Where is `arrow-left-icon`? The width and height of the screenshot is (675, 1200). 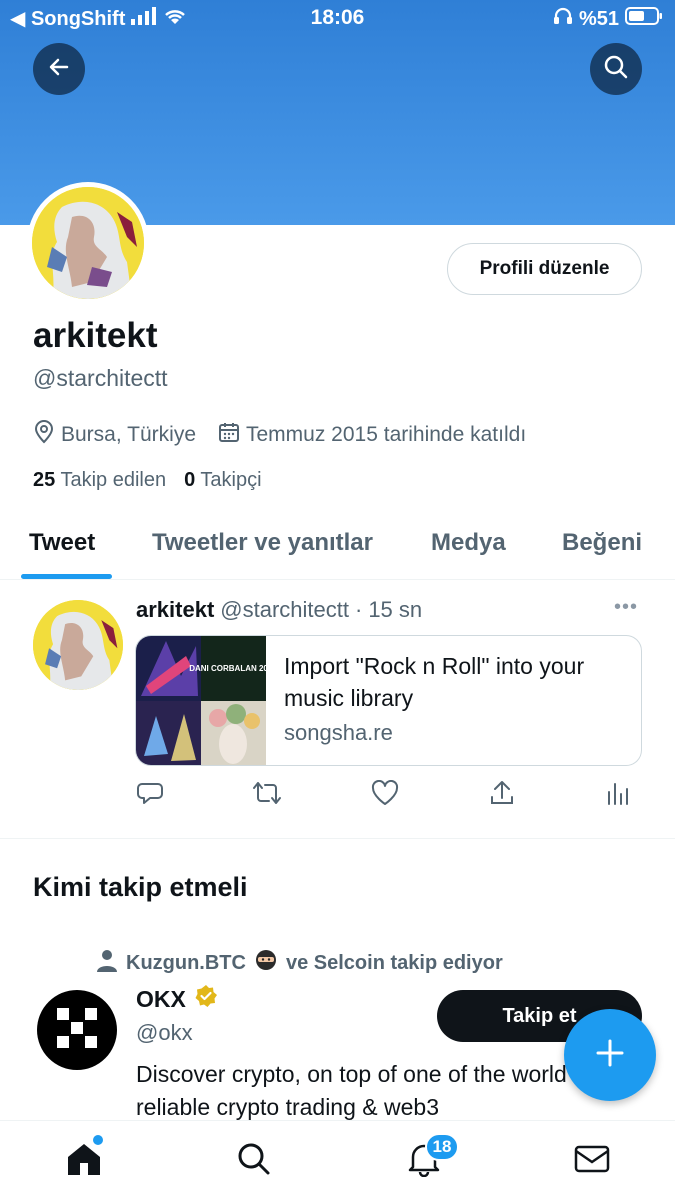 arrow-left-icon is located at coordinates (59, 69).